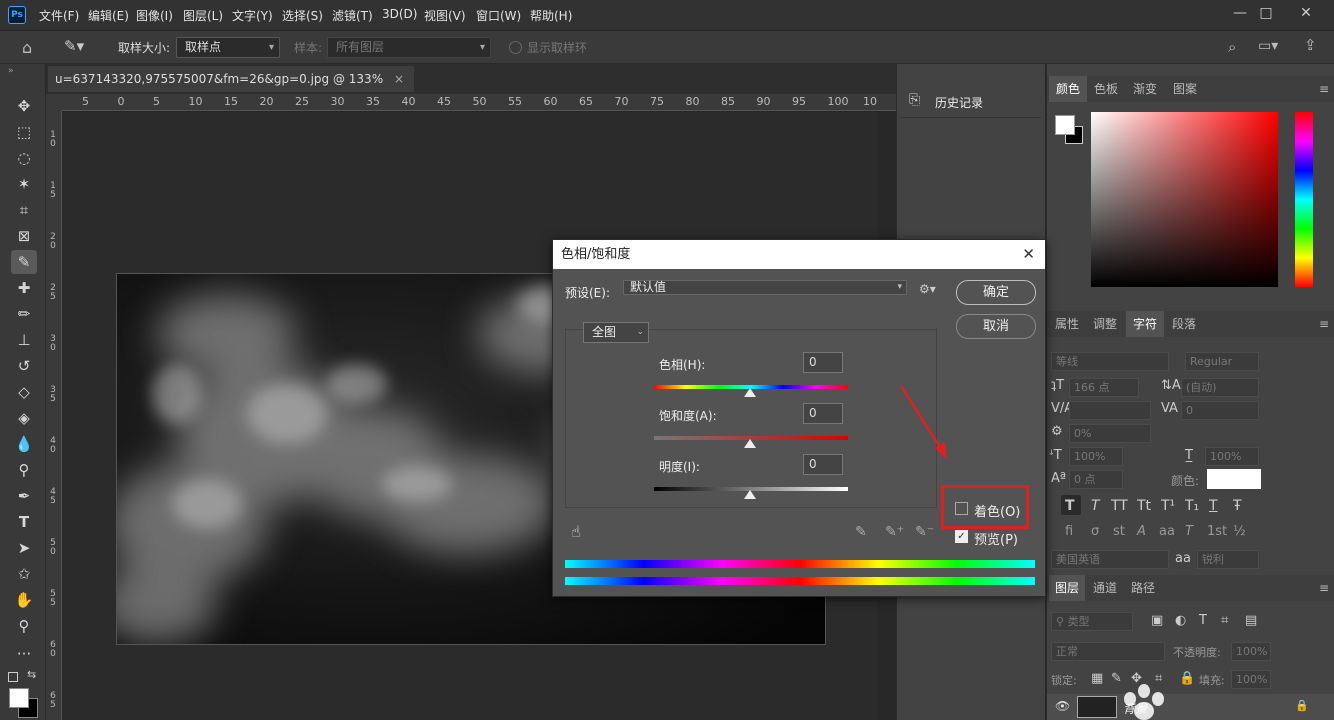  I want to click on menu-file: 文件(F), so click(59, 15).